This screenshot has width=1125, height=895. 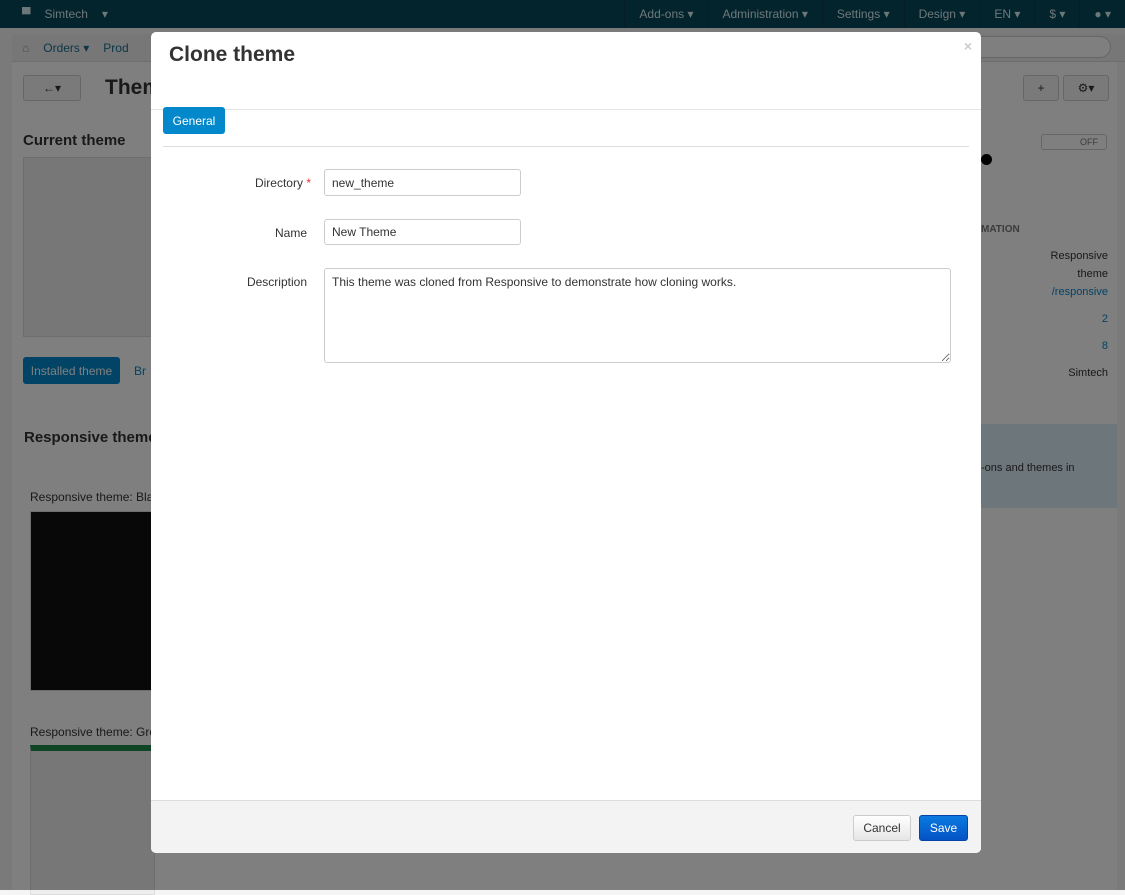 I want to click on directory-input: new_theme, so click(x=422, y=182).